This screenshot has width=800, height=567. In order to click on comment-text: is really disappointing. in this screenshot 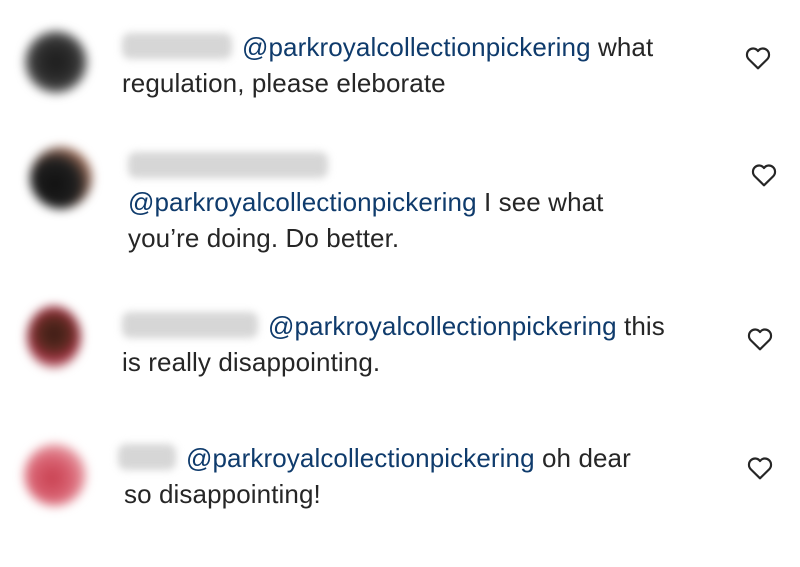, I will do `click(251, 362)`.